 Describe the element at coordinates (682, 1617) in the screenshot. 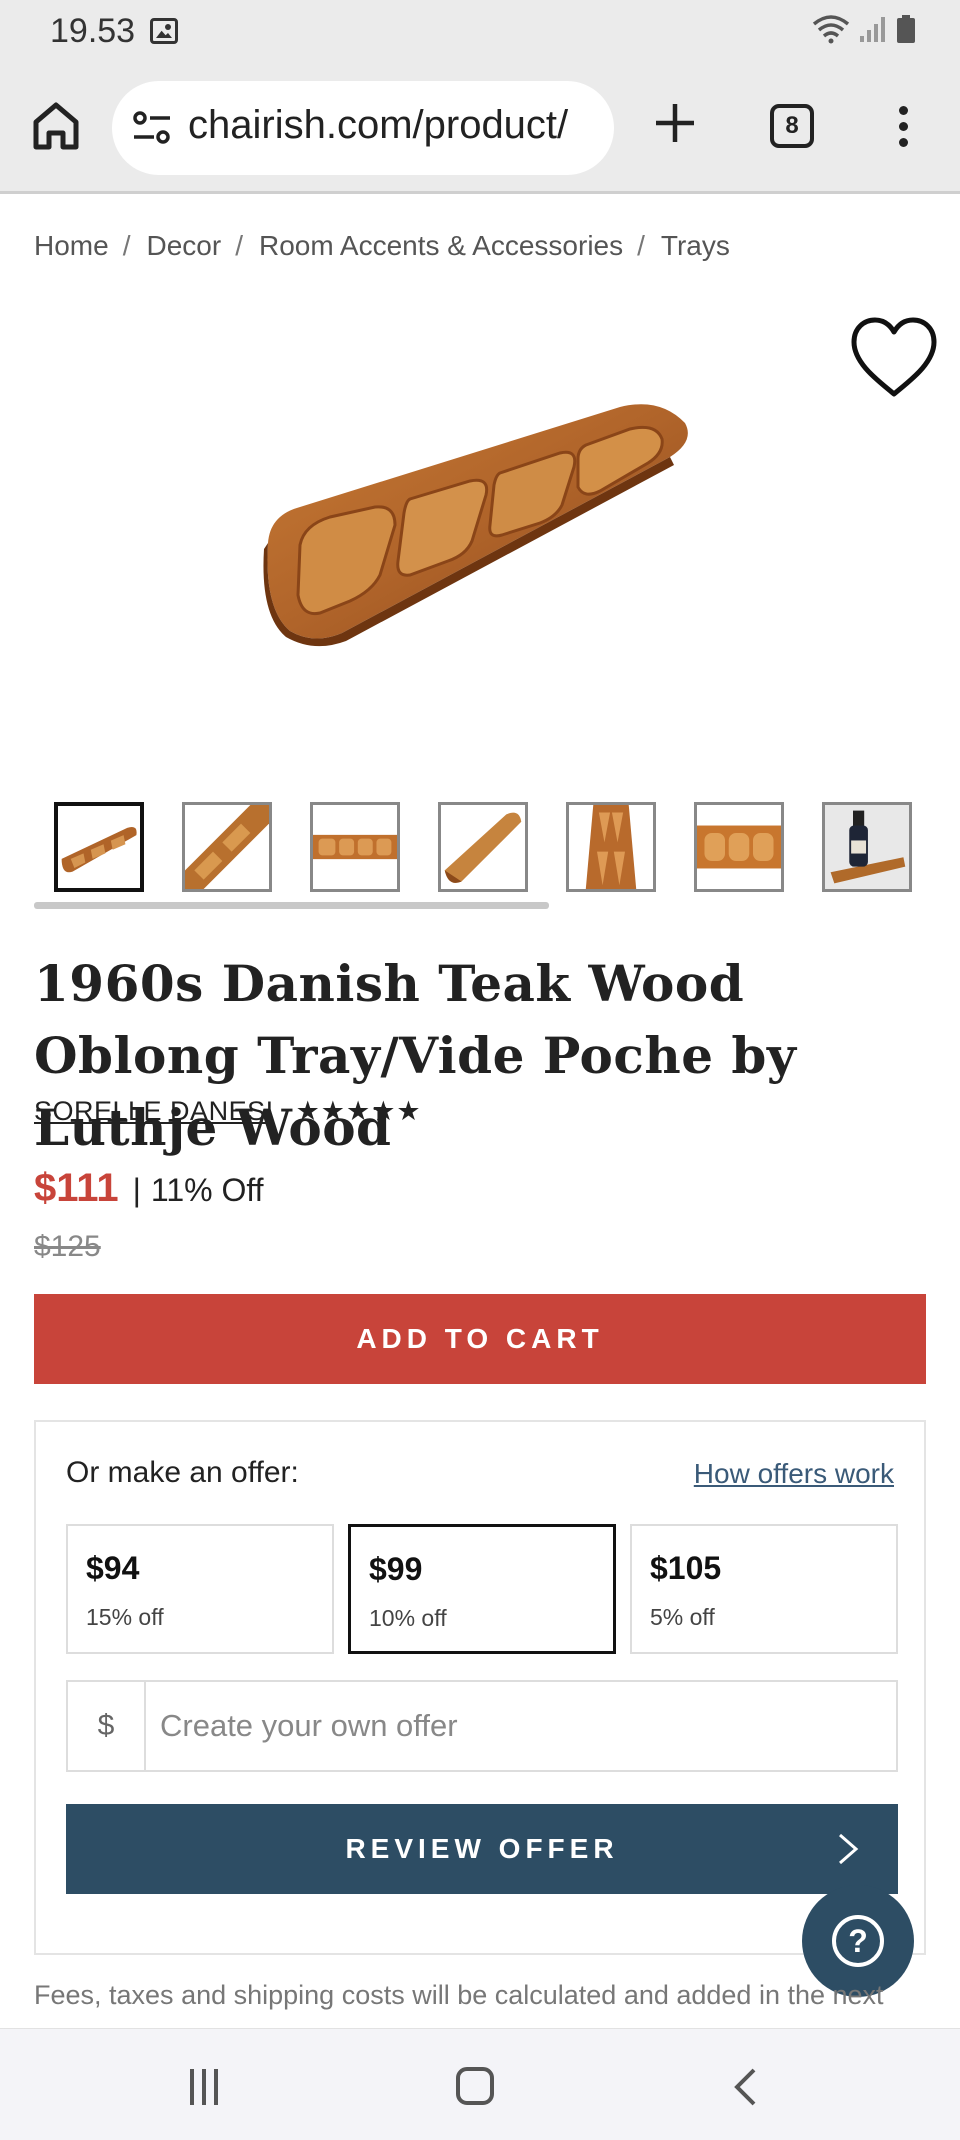

I see `offer-percent: 5% off` at that location.